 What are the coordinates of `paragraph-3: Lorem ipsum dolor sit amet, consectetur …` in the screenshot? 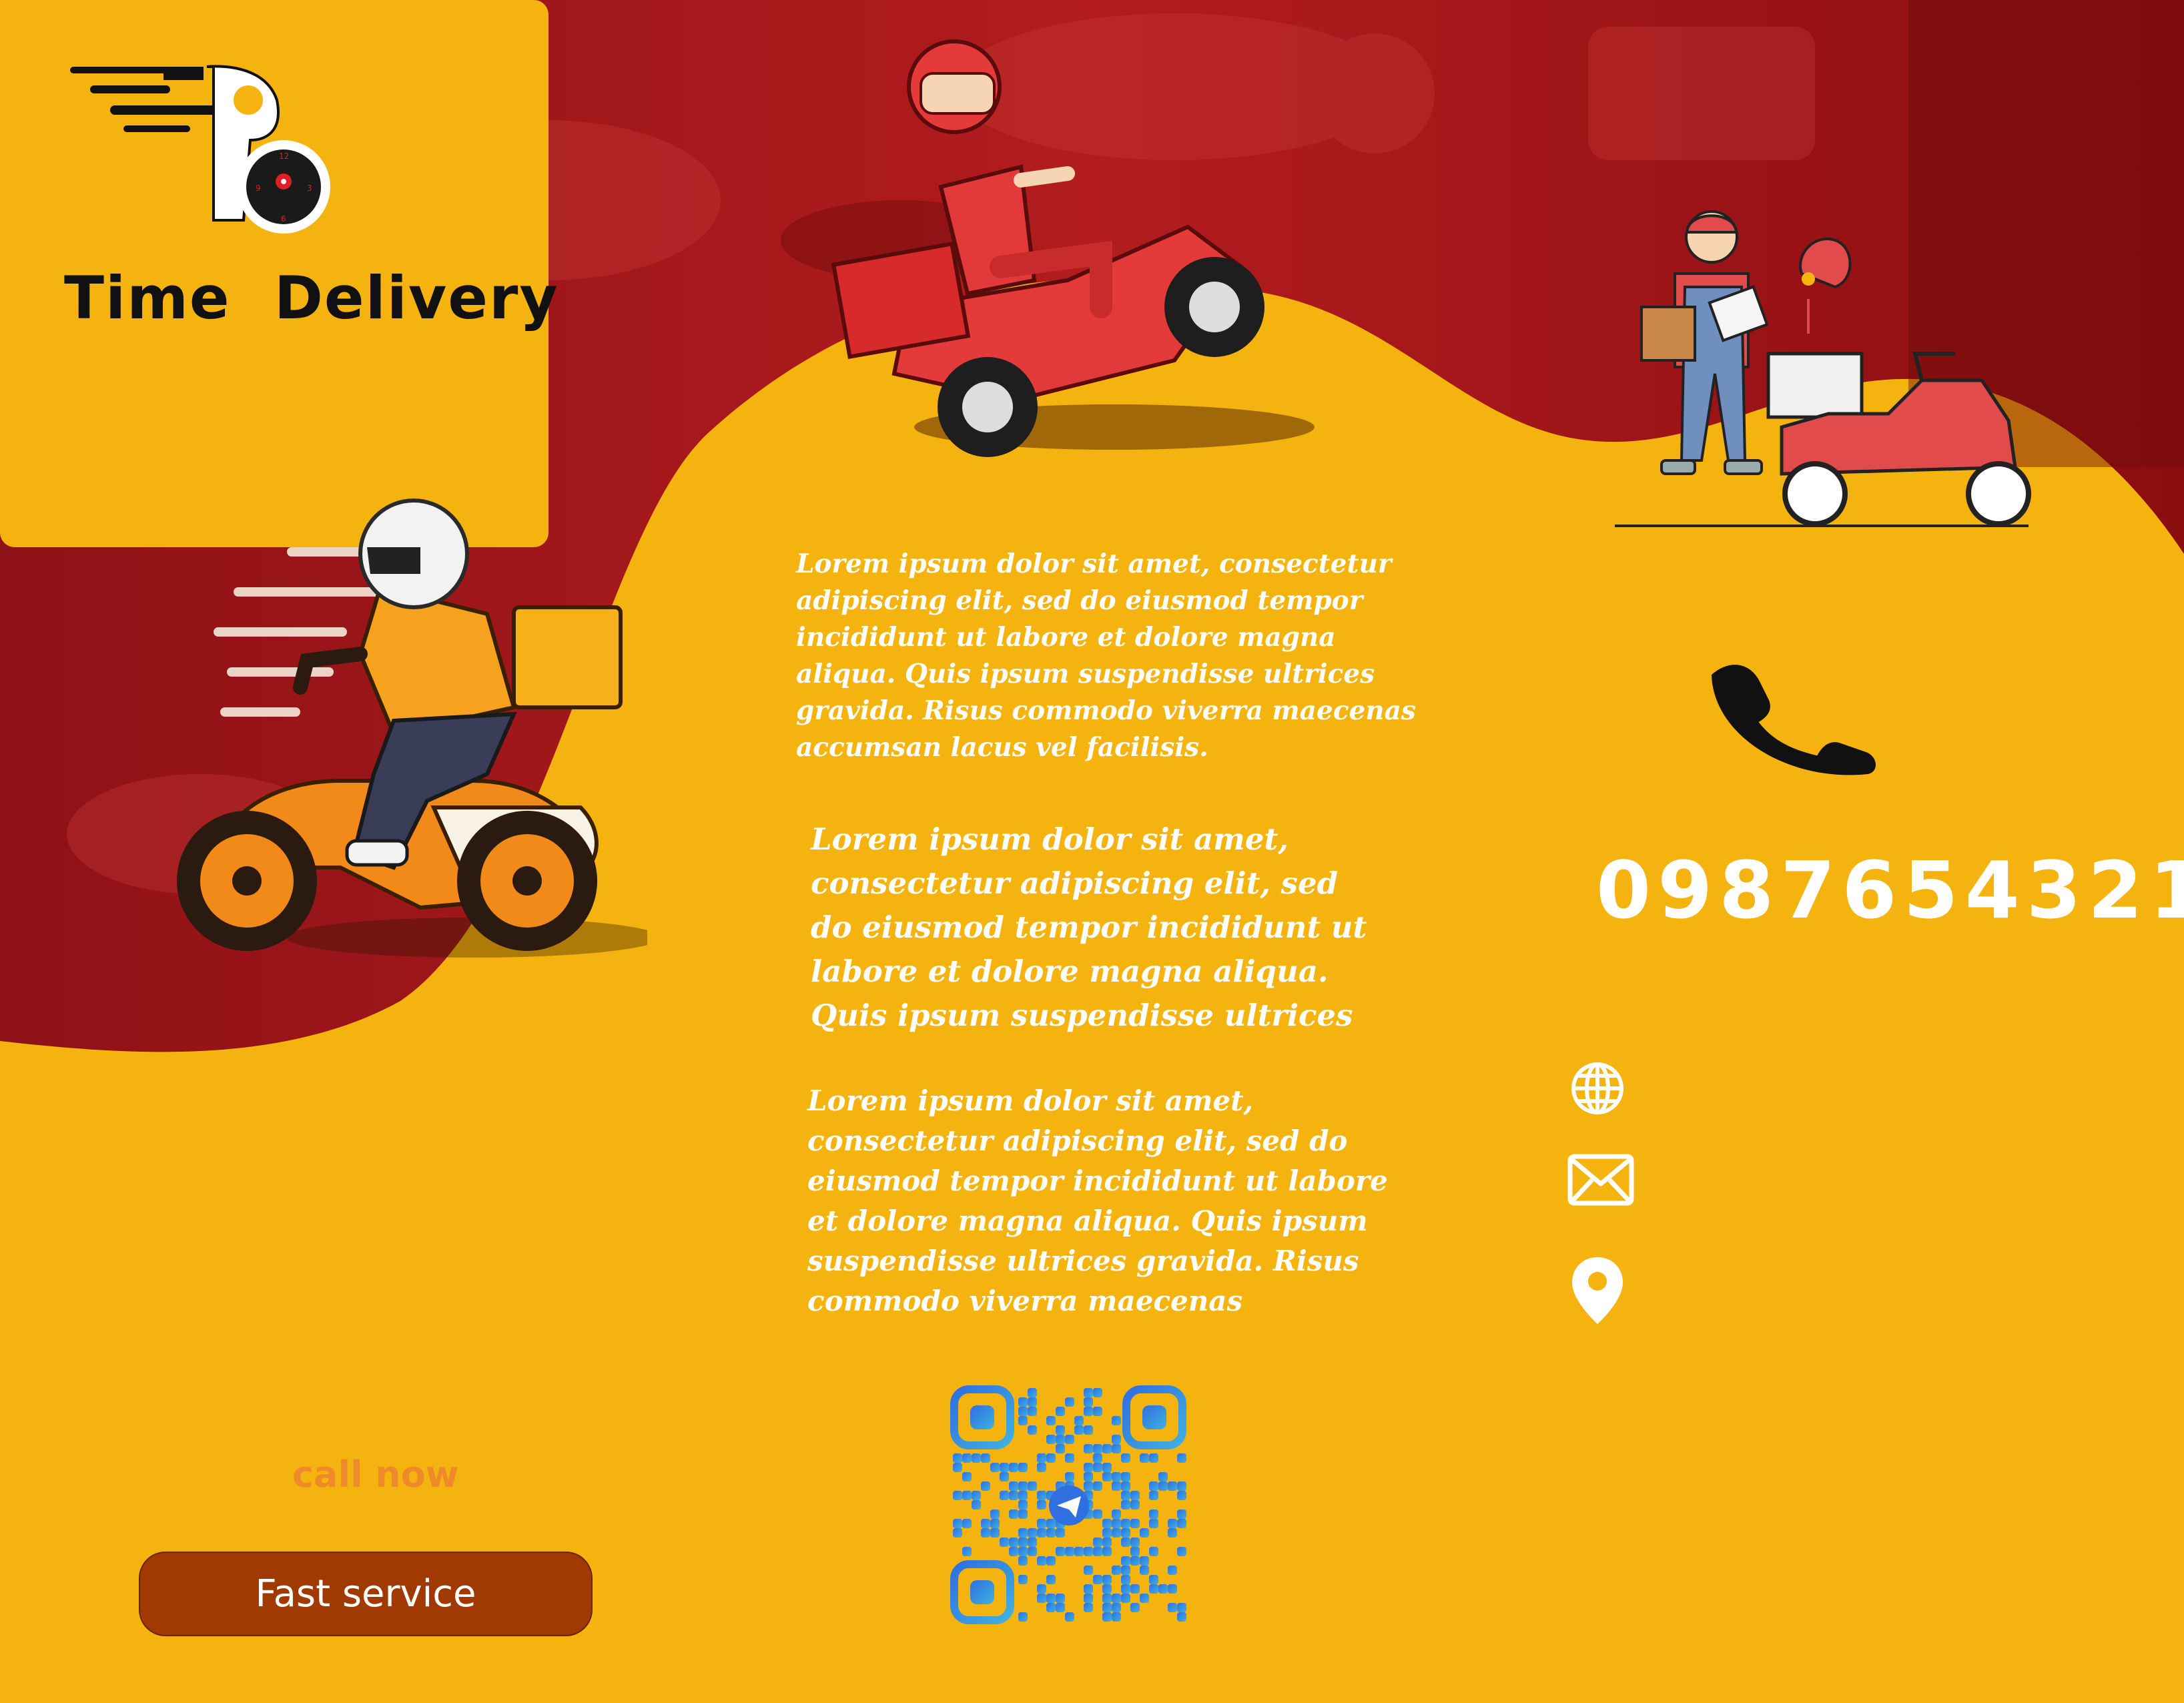 It's located at (1097, 1200).